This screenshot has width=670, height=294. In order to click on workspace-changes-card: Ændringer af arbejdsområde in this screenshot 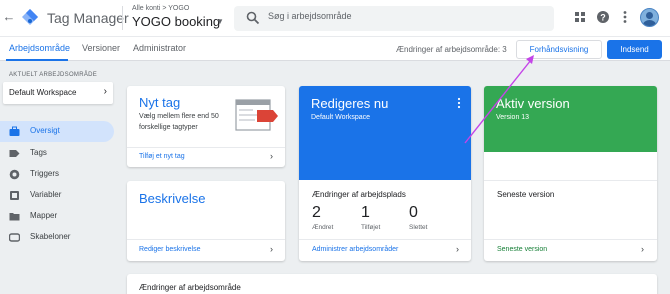, I will do `click(392, 284)`.